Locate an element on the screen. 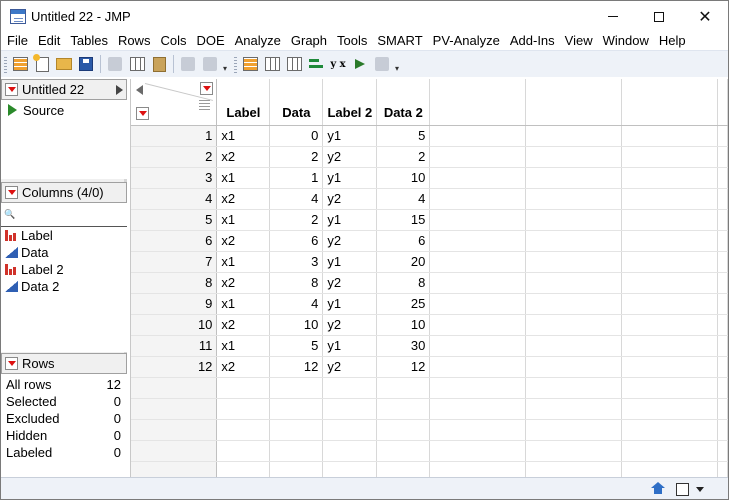  minimize-button is located at coordinates (613, 16).